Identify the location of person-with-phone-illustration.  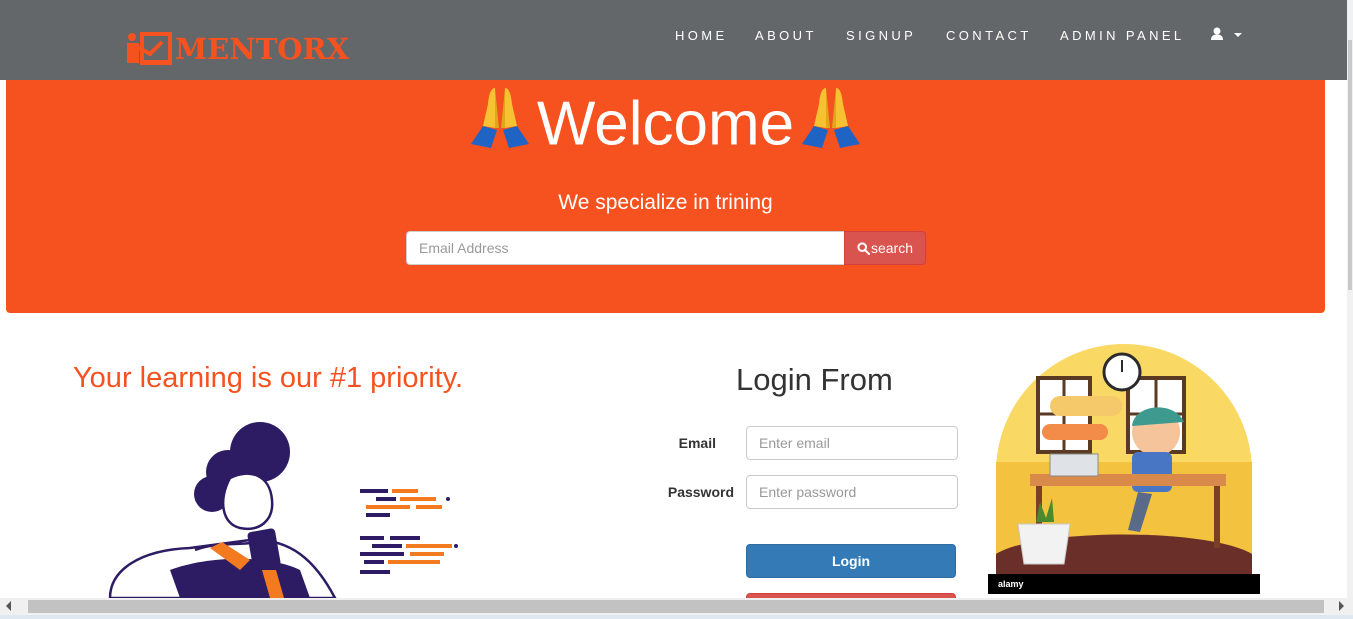
(285, 512).